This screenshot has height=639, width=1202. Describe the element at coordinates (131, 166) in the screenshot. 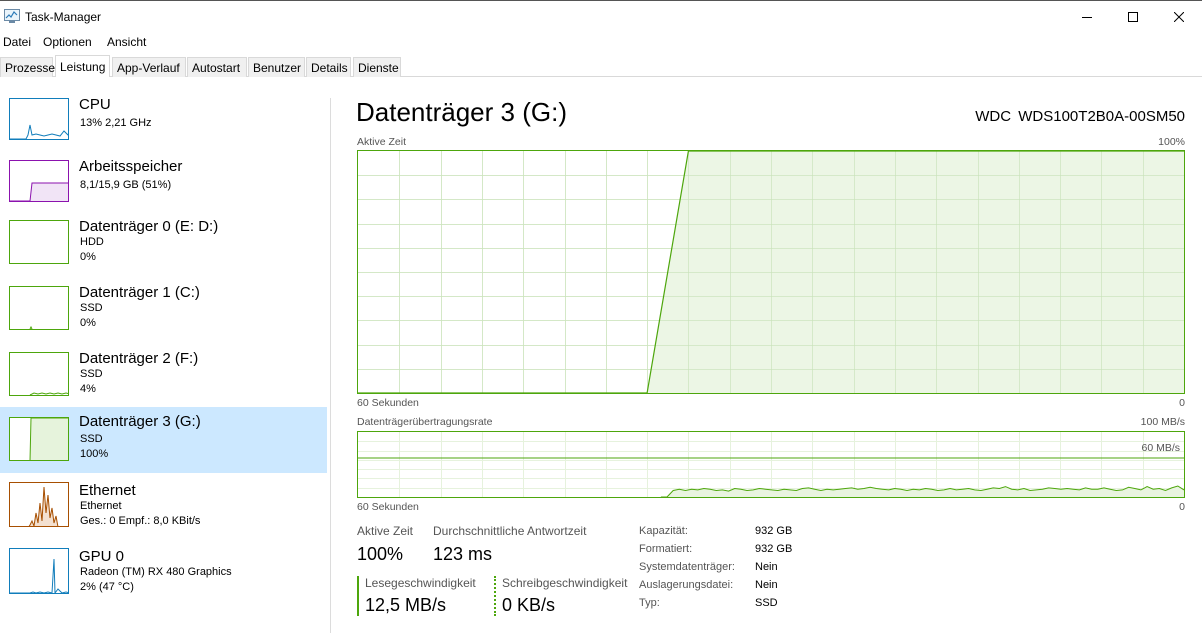

I see `sidebar-item-title: Arbeitsspeicher` at that location.